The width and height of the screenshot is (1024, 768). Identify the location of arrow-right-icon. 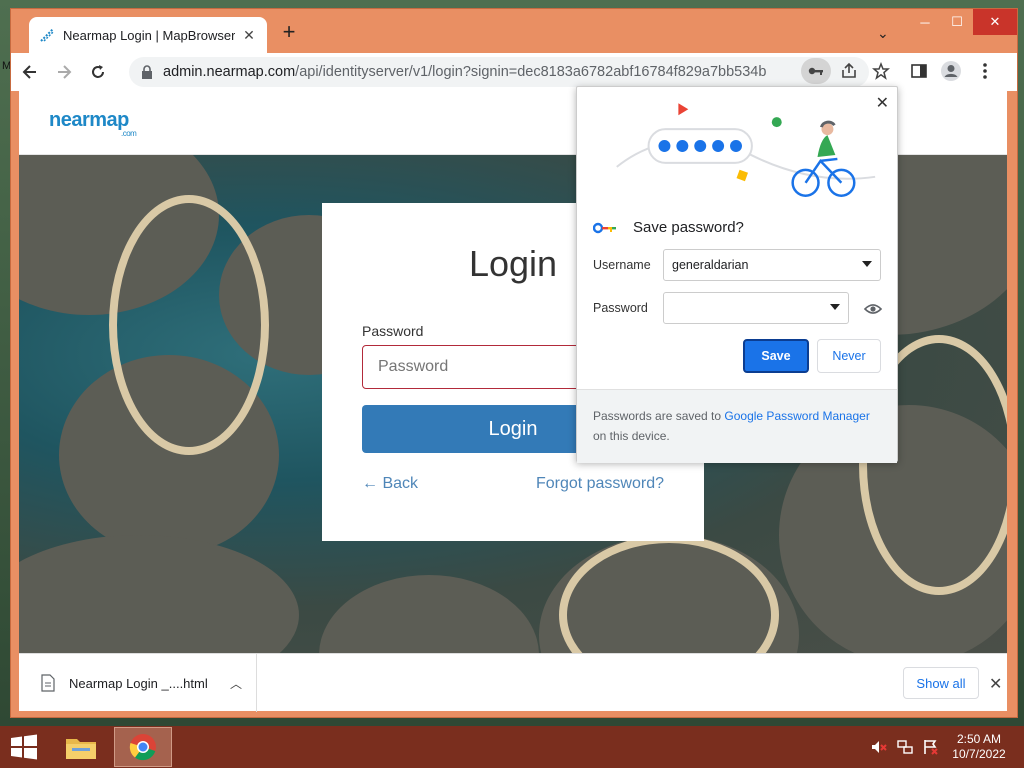
(65, 72).